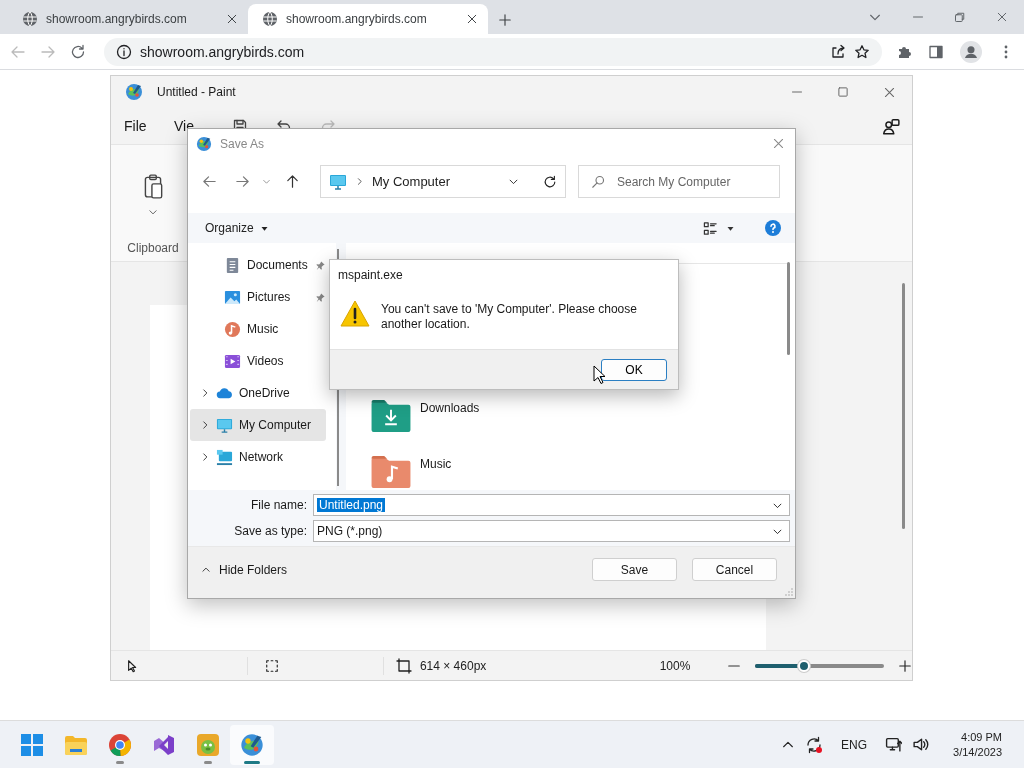 This screenshot has height=768, width=1024. What do you see at coordinates (551, 505) in the screenshot?
I see `file-name-field: Untitled.png` at bounding box center [551, 505].